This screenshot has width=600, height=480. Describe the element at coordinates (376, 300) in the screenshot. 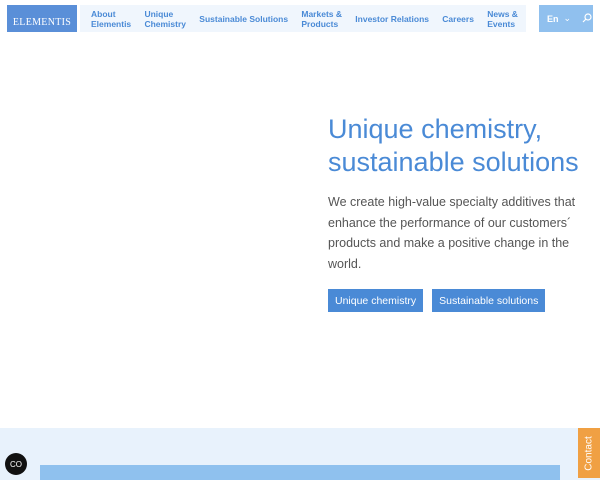

I see `unique-chemistry-button: Unique chemistry` at that location.